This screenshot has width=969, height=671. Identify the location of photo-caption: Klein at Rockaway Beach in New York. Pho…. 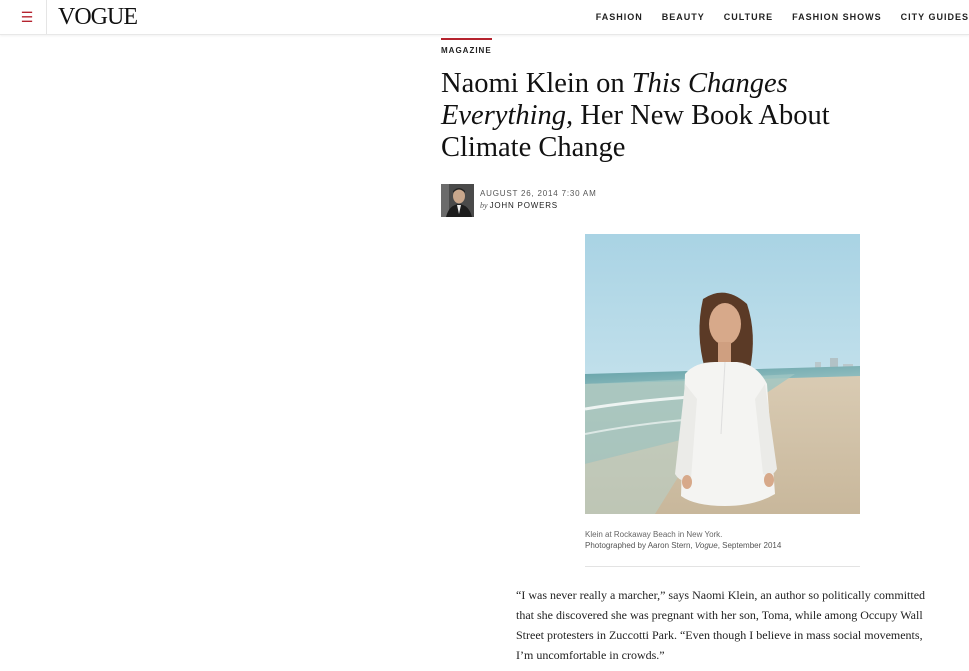
(722, 540).